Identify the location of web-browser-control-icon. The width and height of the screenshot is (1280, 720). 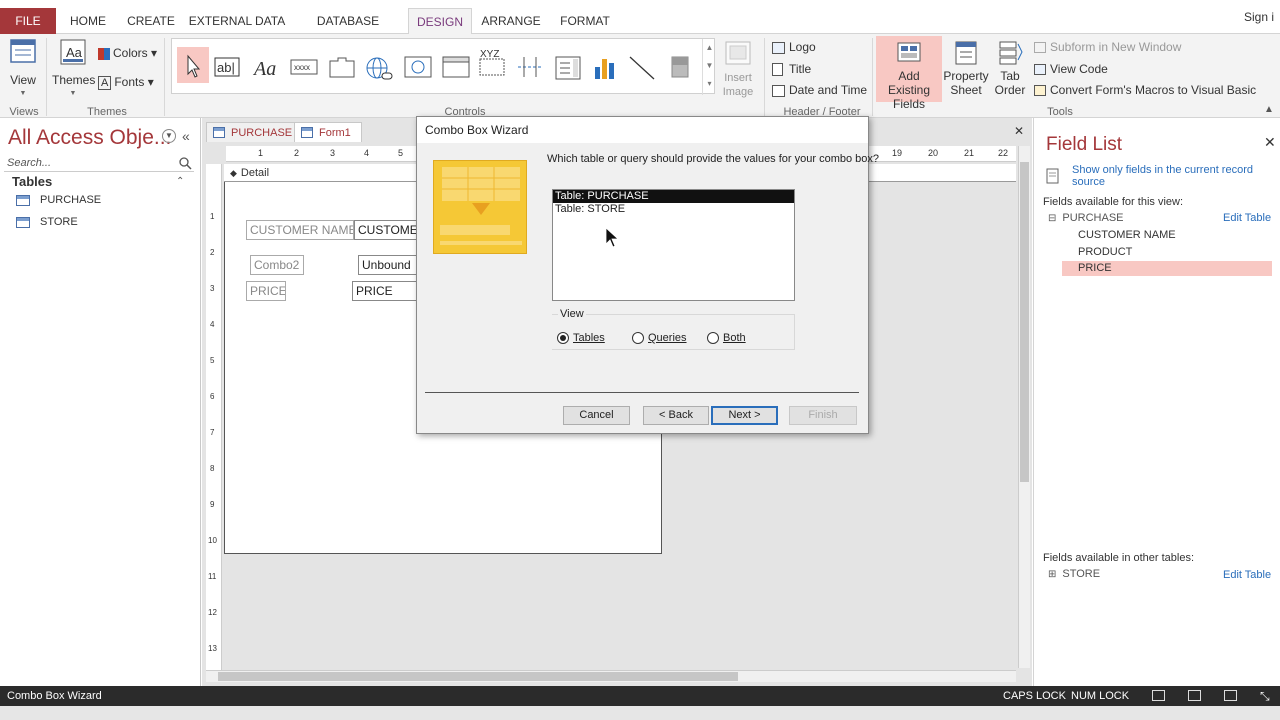
(418, 67).